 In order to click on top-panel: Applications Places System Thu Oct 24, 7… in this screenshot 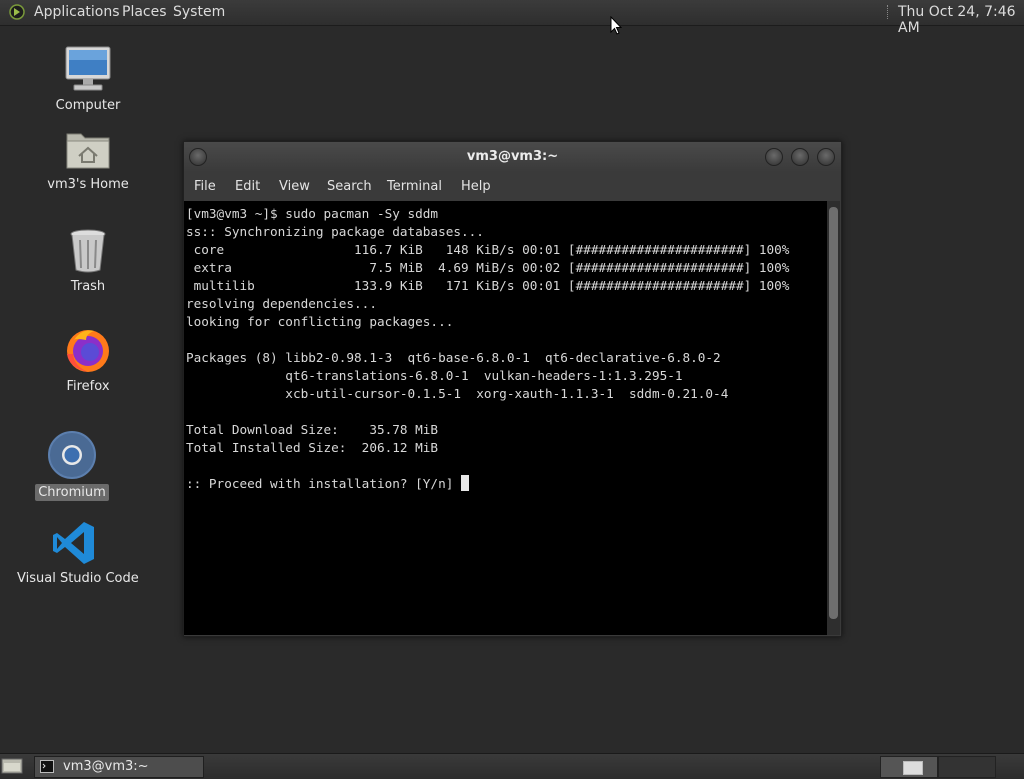, I will do `click(512, 18)`.